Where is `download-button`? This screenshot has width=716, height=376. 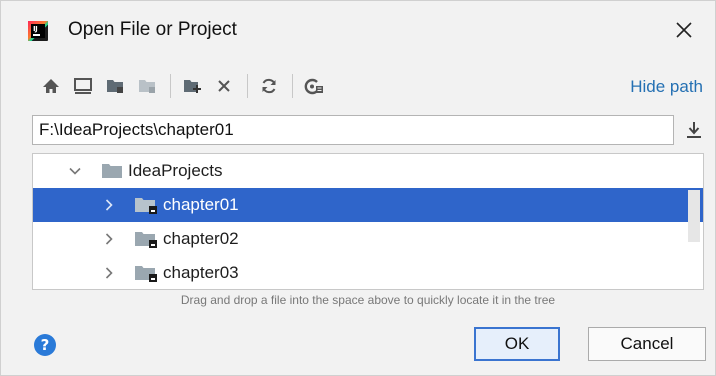 download-button is located at coordinates (694, 130).